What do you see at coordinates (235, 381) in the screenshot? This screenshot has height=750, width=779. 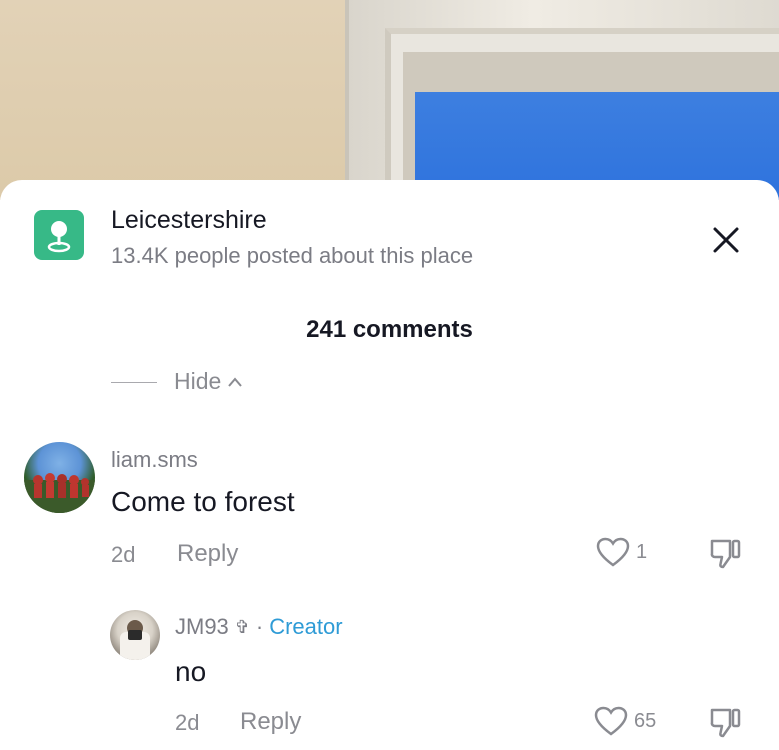 I see `chevron-up-icon` at bounding box center [235, 381].